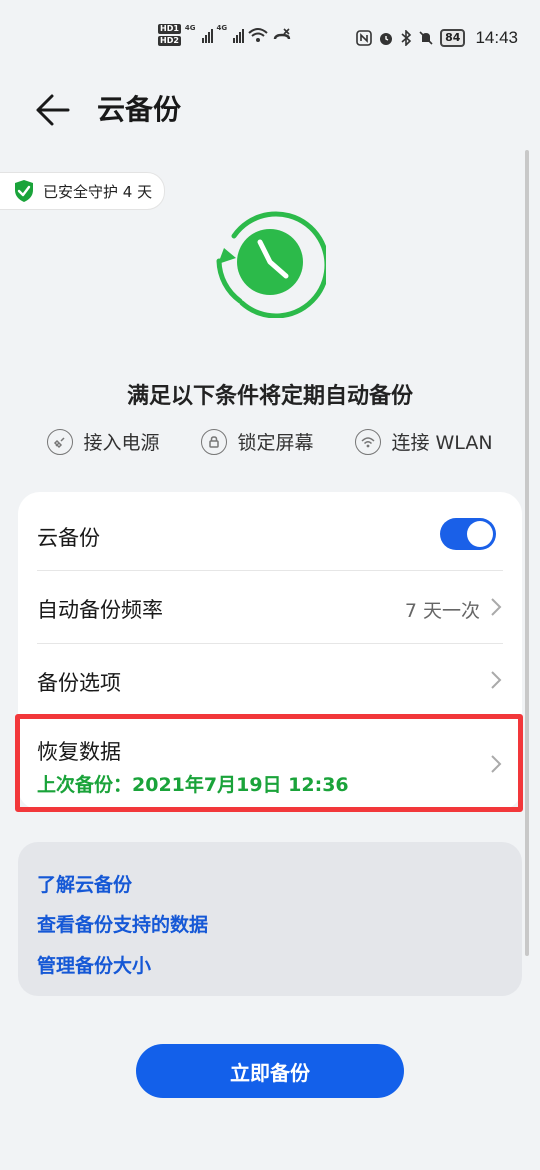 The image size is (540, 1170). Describe the element at coordinates (270, 607) in the screenshot. I see `frequency-row: 自动备份频率 7 天一次` at that location.